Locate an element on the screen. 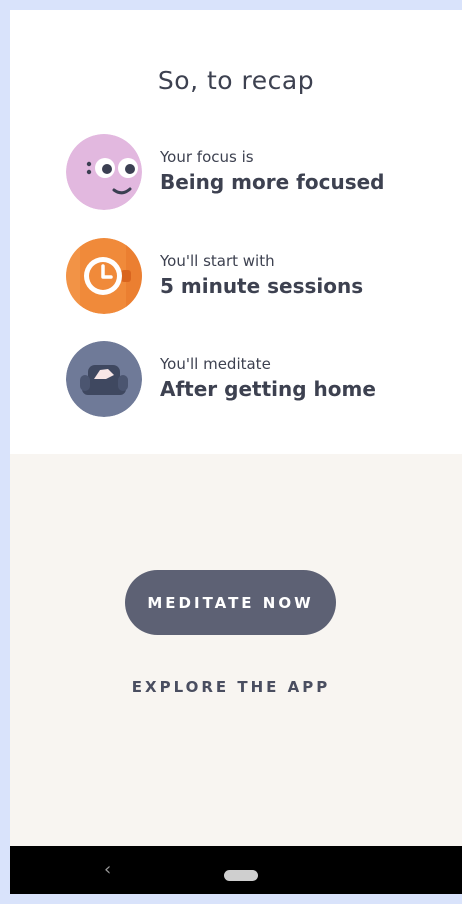 Image resolution: width=462 pixels, height=904 pixels. focus-value: Being more focused is located at coordinates (272, 182).